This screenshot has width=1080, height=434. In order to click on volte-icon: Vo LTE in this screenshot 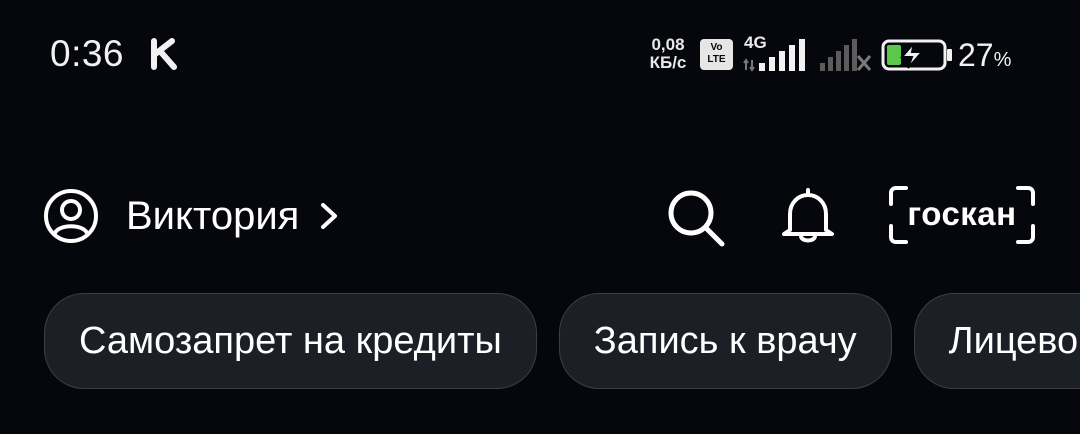, I will do `click(716, 54)`.